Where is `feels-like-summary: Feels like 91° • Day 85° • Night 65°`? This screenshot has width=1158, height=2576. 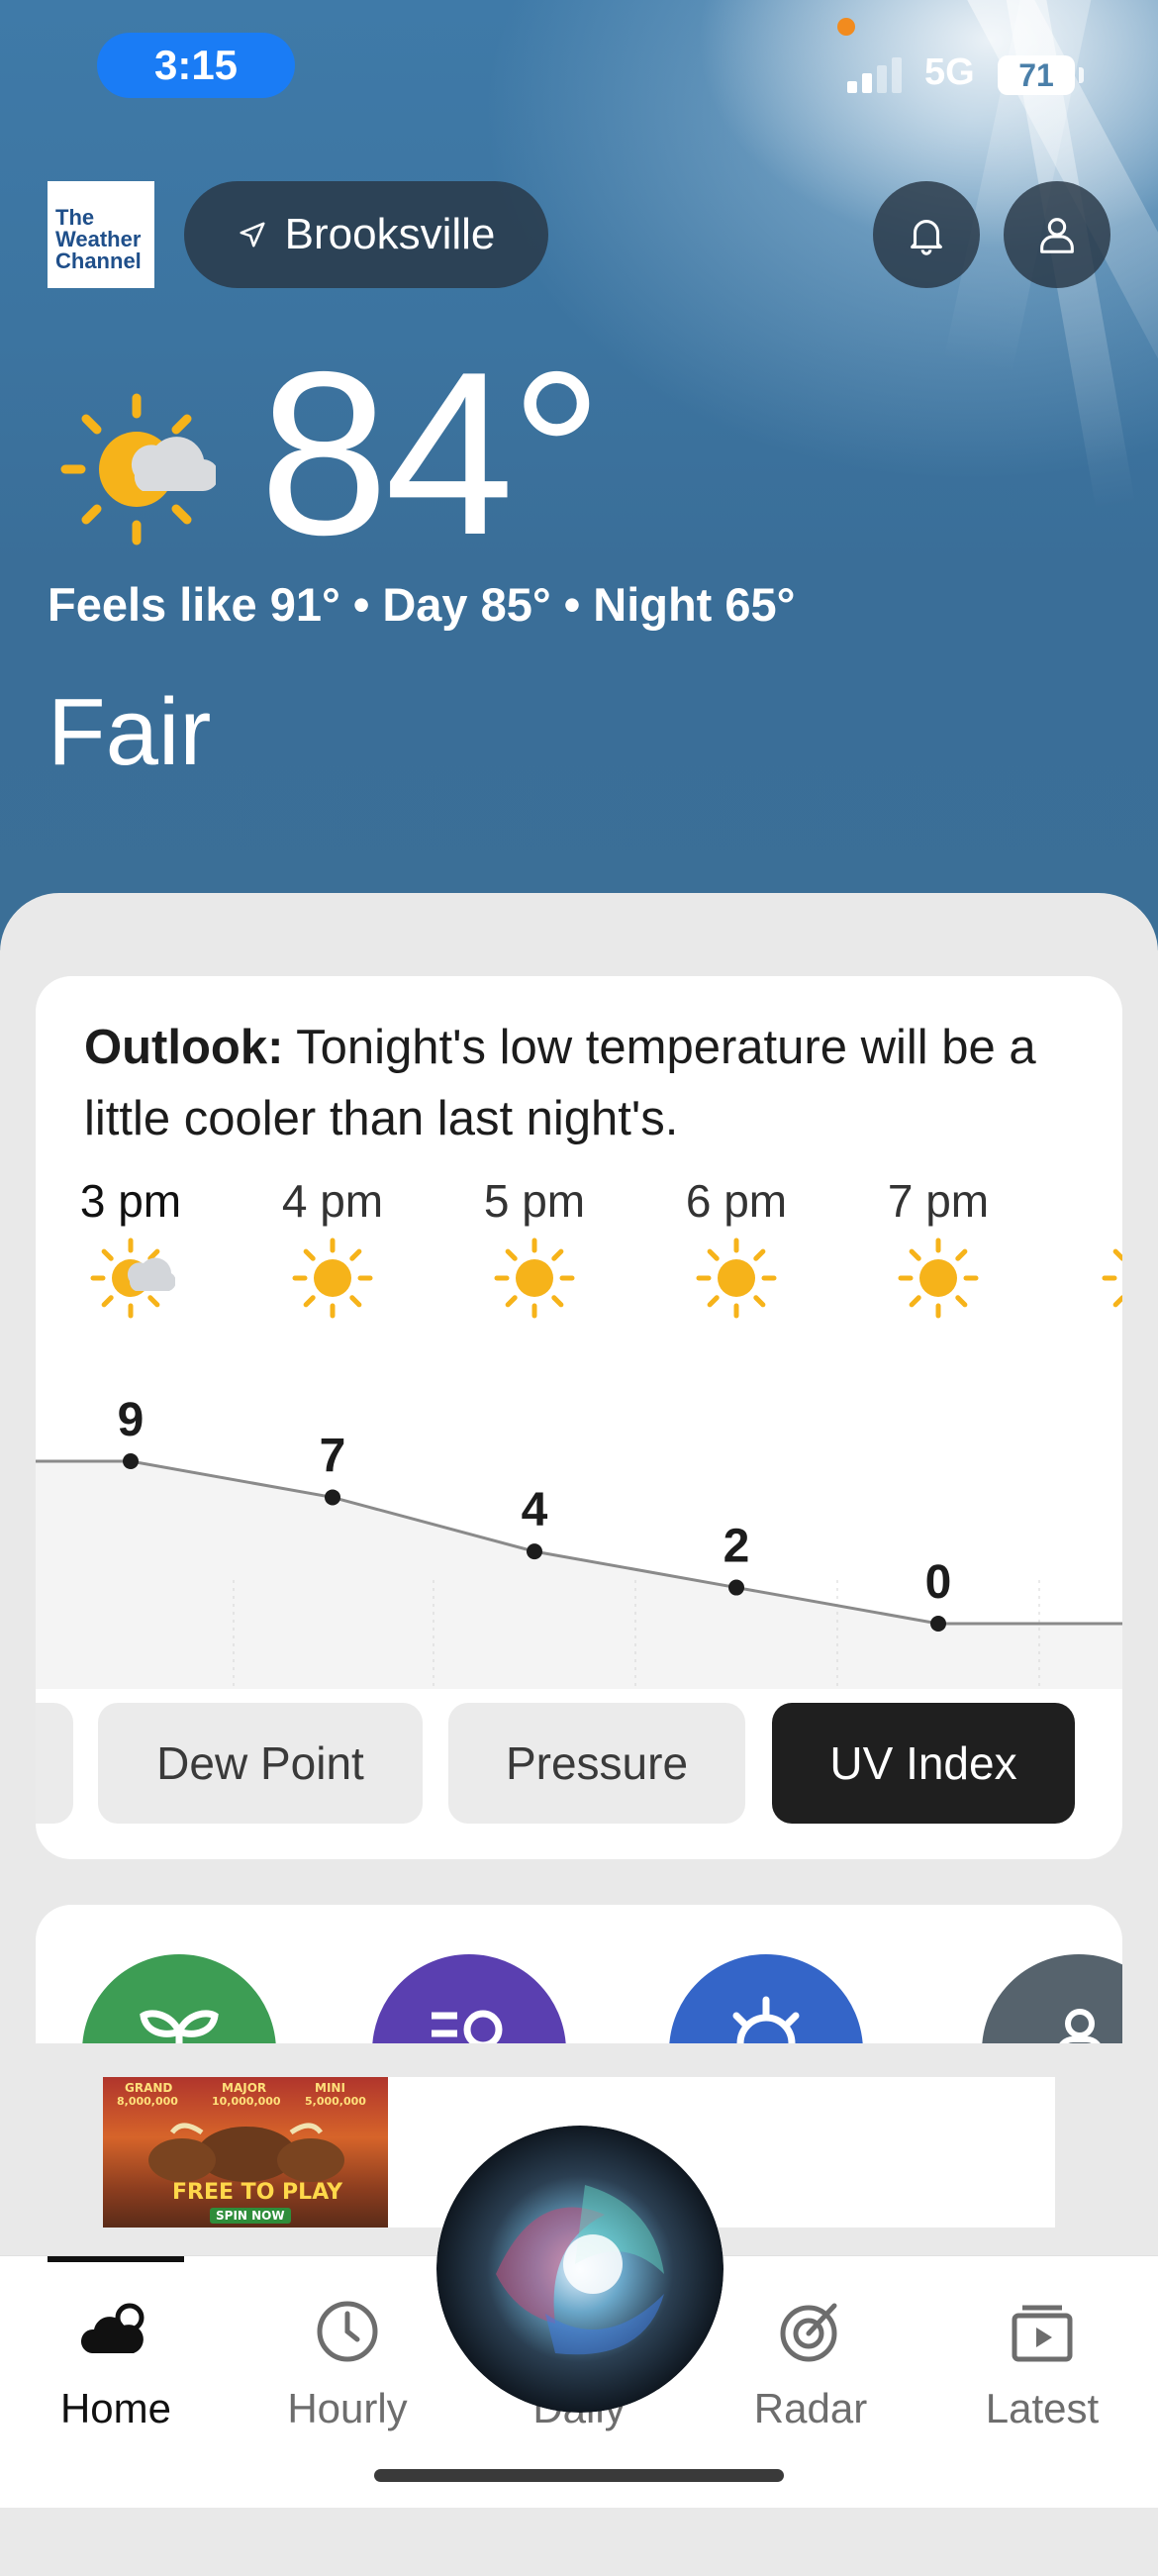
feels-like-summary: Feels like 91° • Day 85° • Night 65° is located at coordinates (422, 604).